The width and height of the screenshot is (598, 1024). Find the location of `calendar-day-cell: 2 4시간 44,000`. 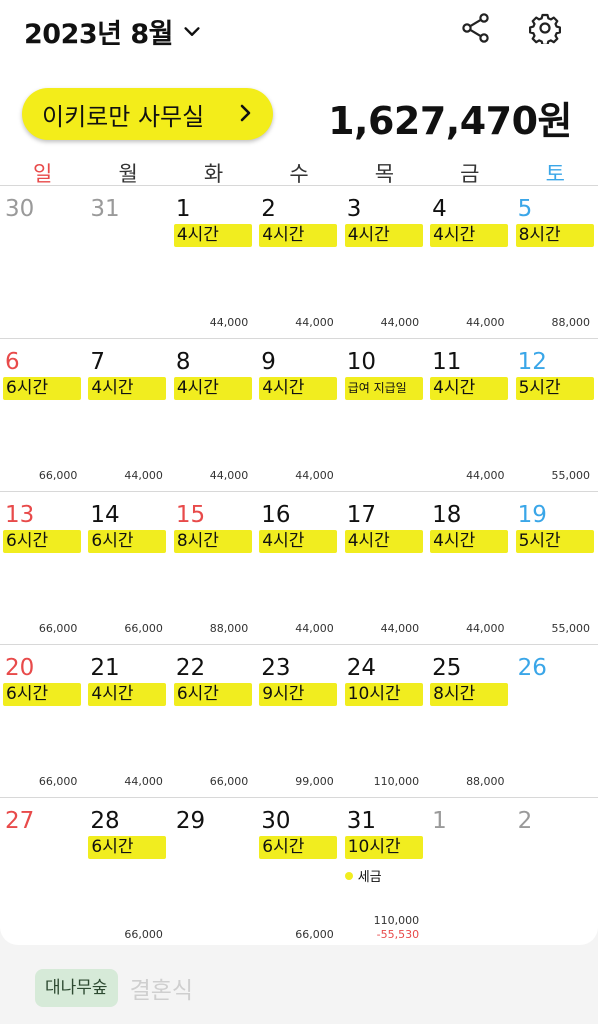

calendar-day-cell: 2 4시간 44,000 is located at coordinates (298, 262).